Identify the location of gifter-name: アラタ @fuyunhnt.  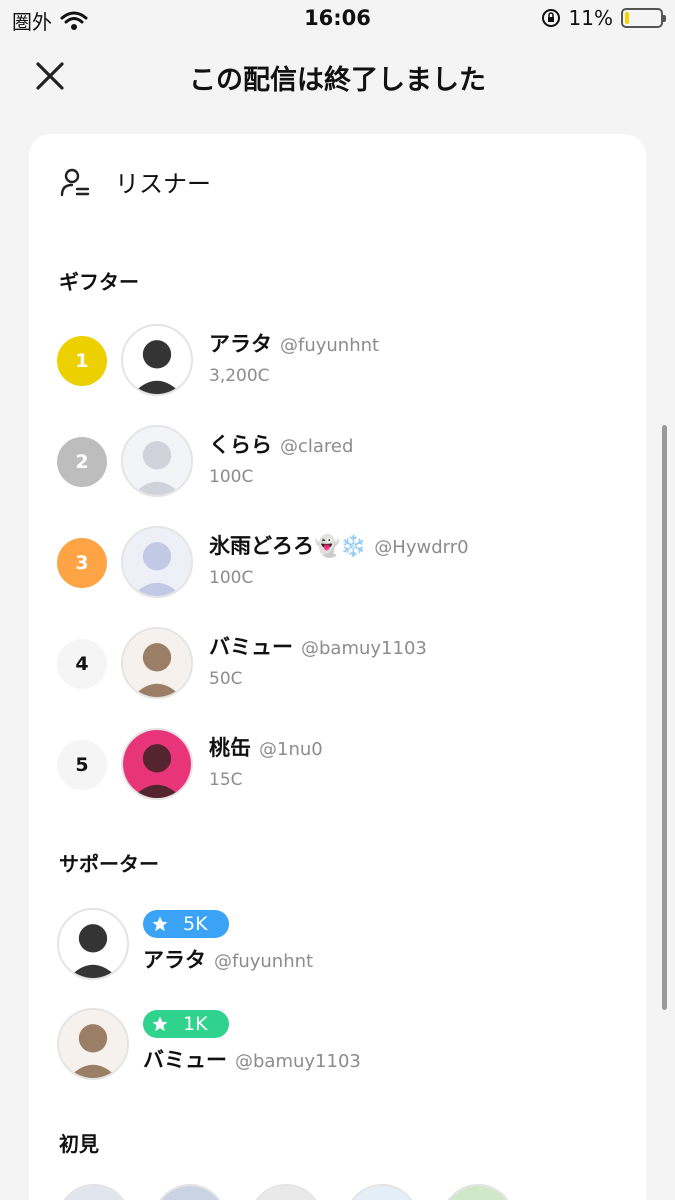
(294, 343).